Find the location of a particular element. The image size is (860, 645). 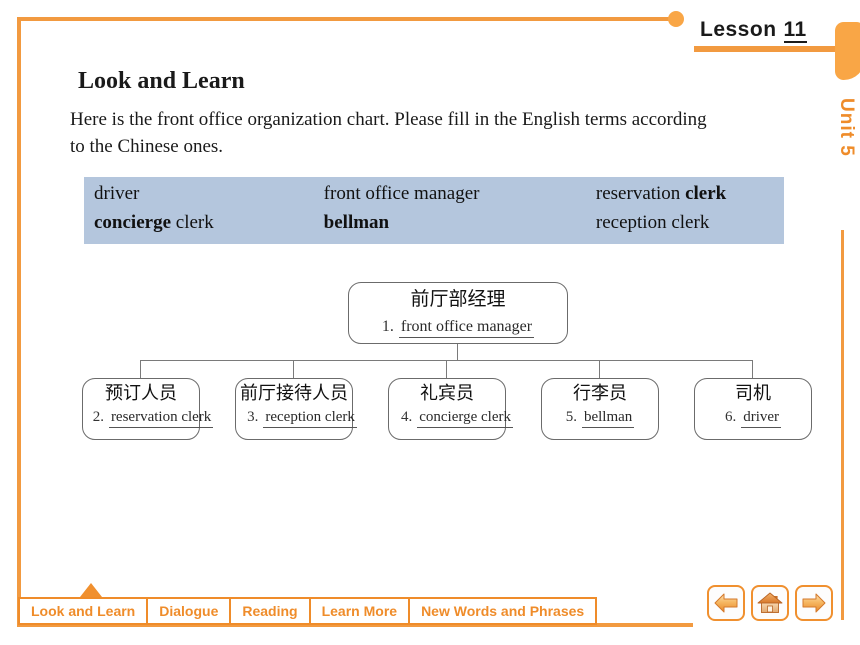

word-bank-item: bellman is located at coordinates (356, 222).